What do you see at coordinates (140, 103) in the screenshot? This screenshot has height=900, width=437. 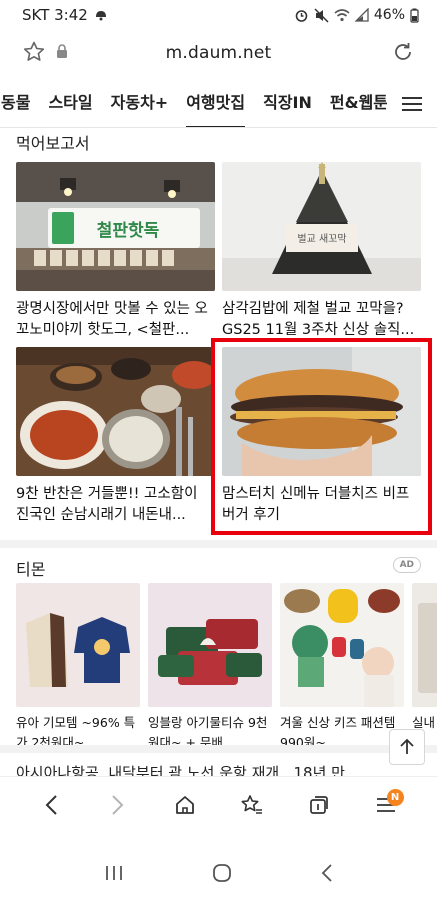 I see `tab-car: 자동차+` at bounding box center [140, 103].